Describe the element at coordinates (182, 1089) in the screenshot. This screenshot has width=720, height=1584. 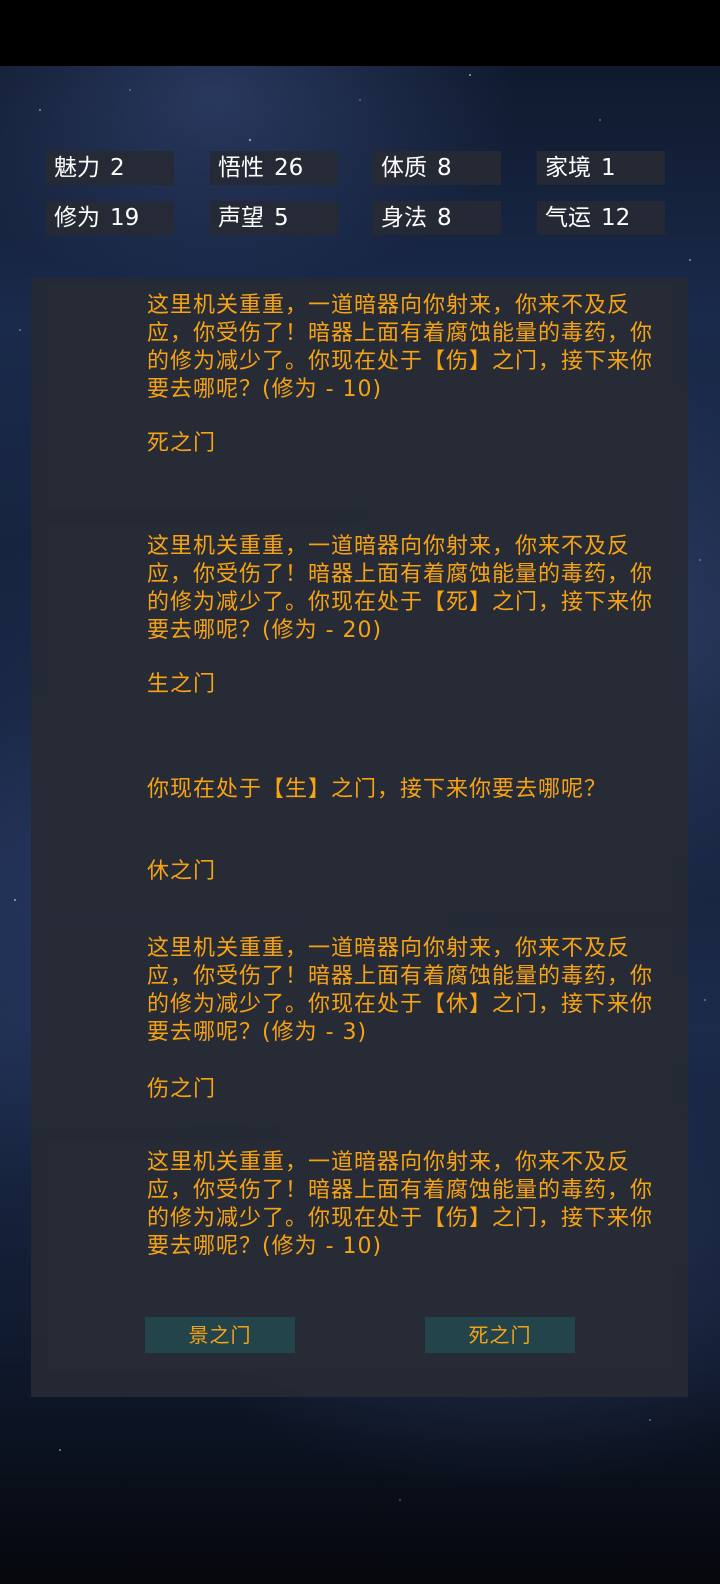
I see `chosen-door: 伤之门` at that location.